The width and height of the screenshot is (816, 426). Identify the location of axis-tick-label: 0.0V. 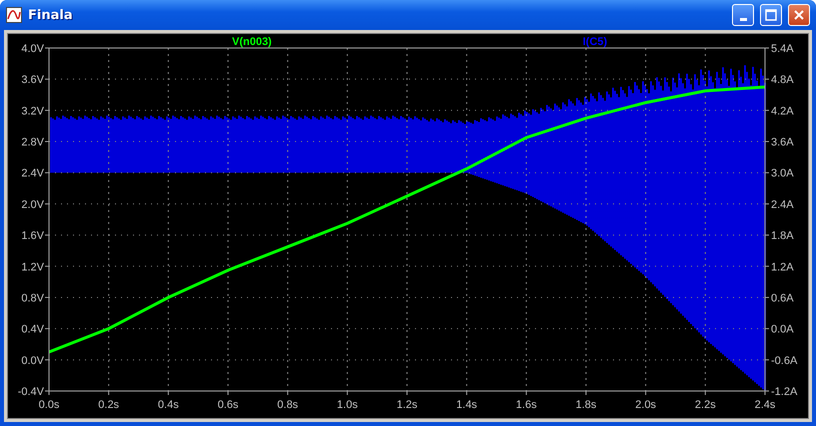
(32, 360).